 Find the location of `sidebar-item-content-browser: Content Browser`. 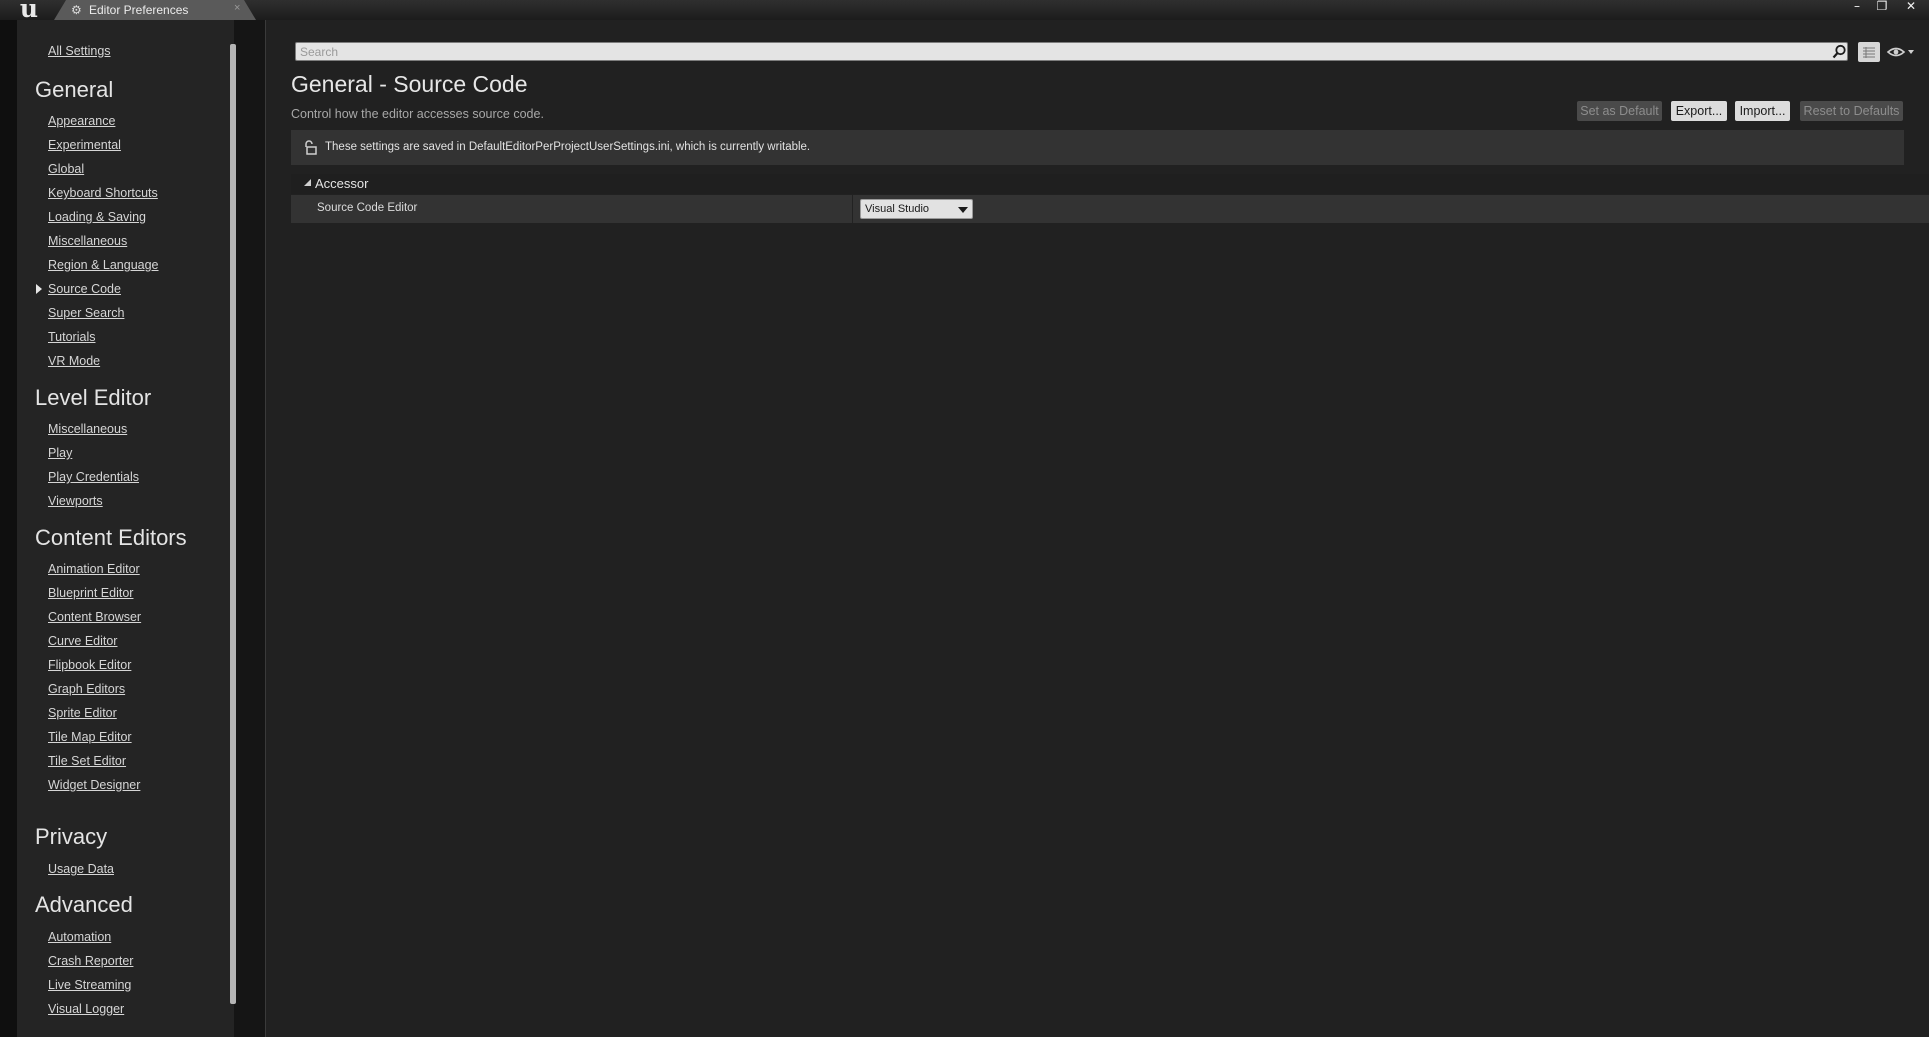

sidebar-item-content-browser: Content Browser is located at coordinates (94, 617).